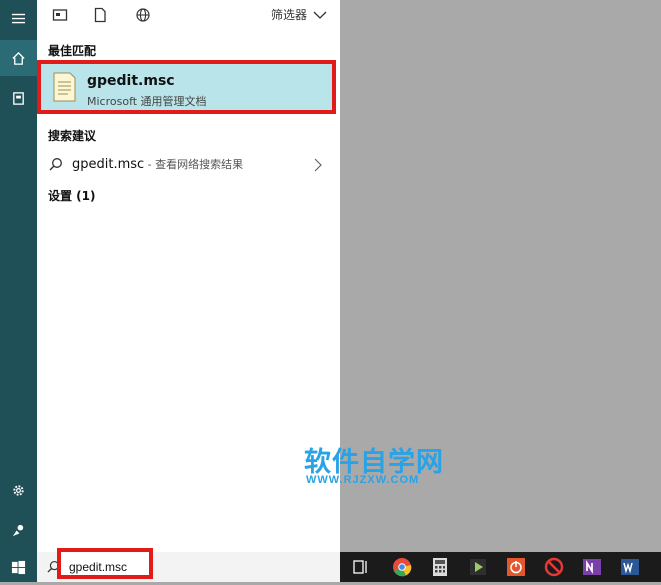 The image size is (661, 585). What do you see at coordinates (64, 87) in the screenshot?
I see `document-icon` at bounding box center [64, 87].